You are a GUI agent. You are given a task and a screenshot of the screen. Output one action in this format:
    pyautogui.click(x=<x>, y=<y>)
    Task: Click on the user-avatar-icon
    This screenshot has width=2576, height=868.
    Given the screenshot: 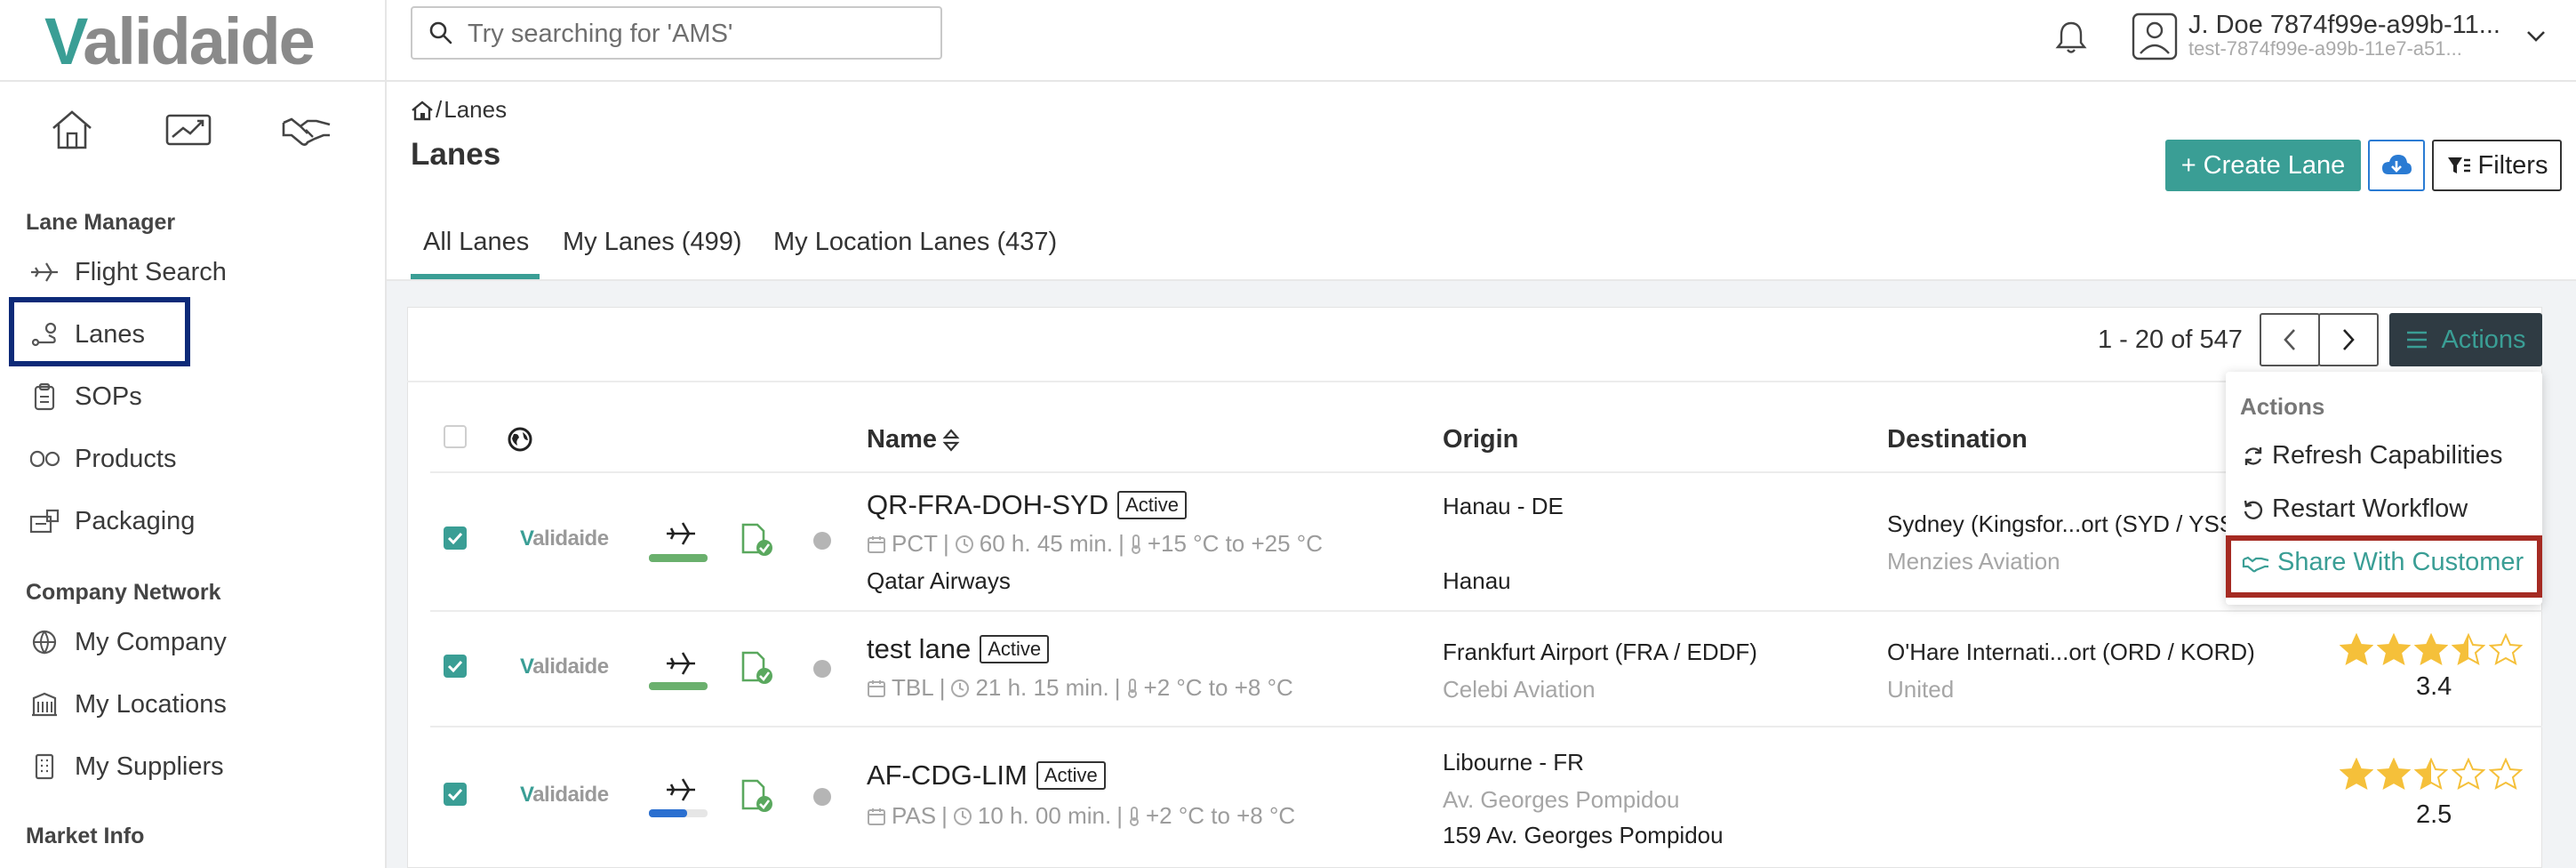 What is the action you would take?
    pyautogui.click(x=2155, y=36)
    